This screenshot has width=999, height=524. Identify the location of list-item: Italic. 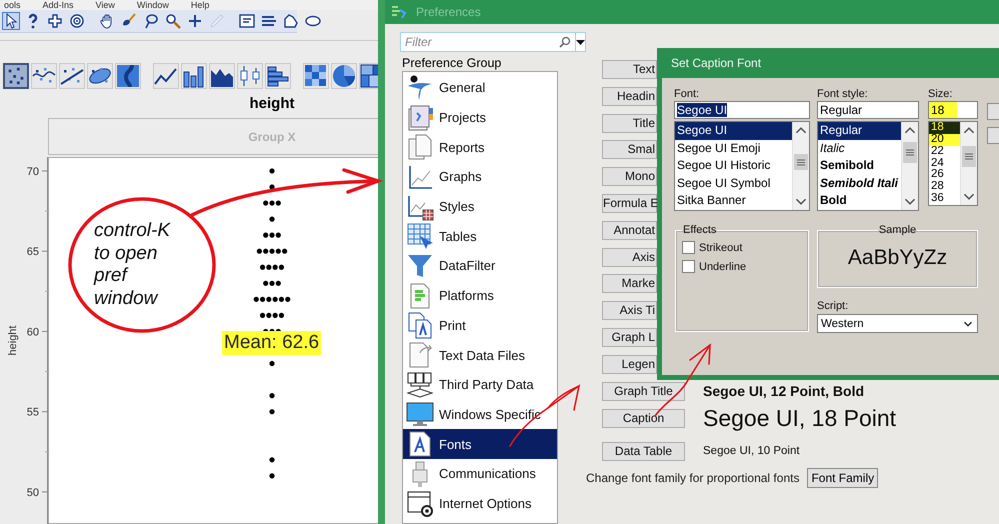
(859, 149).